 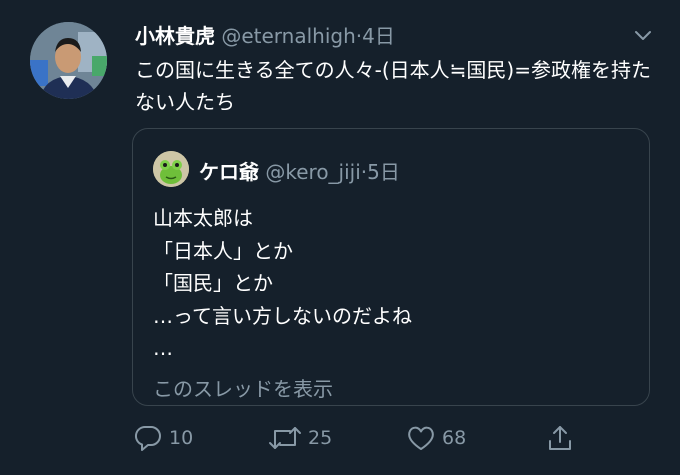 I want to click on quoted-author-name: ケロ爺, so click(x=229, y=172).